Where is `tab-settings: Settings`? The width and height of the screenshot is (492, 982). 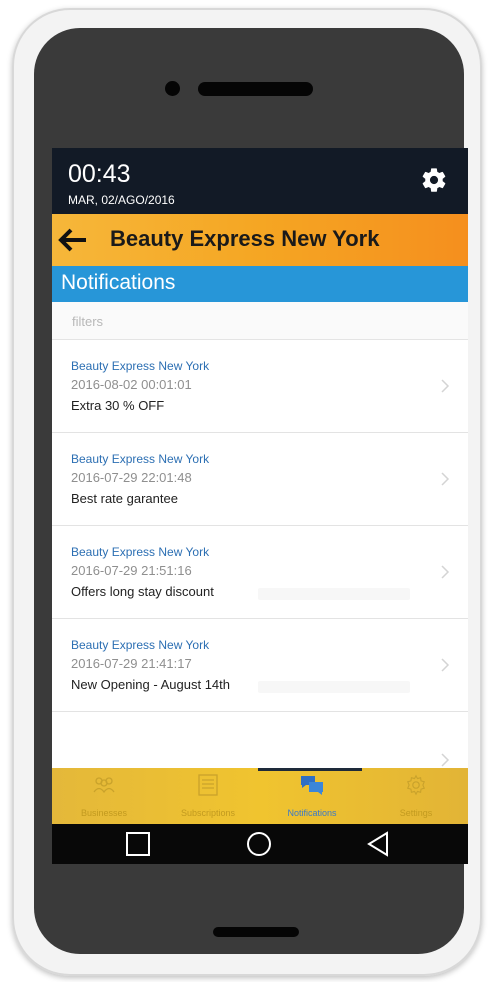
tab-settings: Settings is located at coordinates (416, 796).